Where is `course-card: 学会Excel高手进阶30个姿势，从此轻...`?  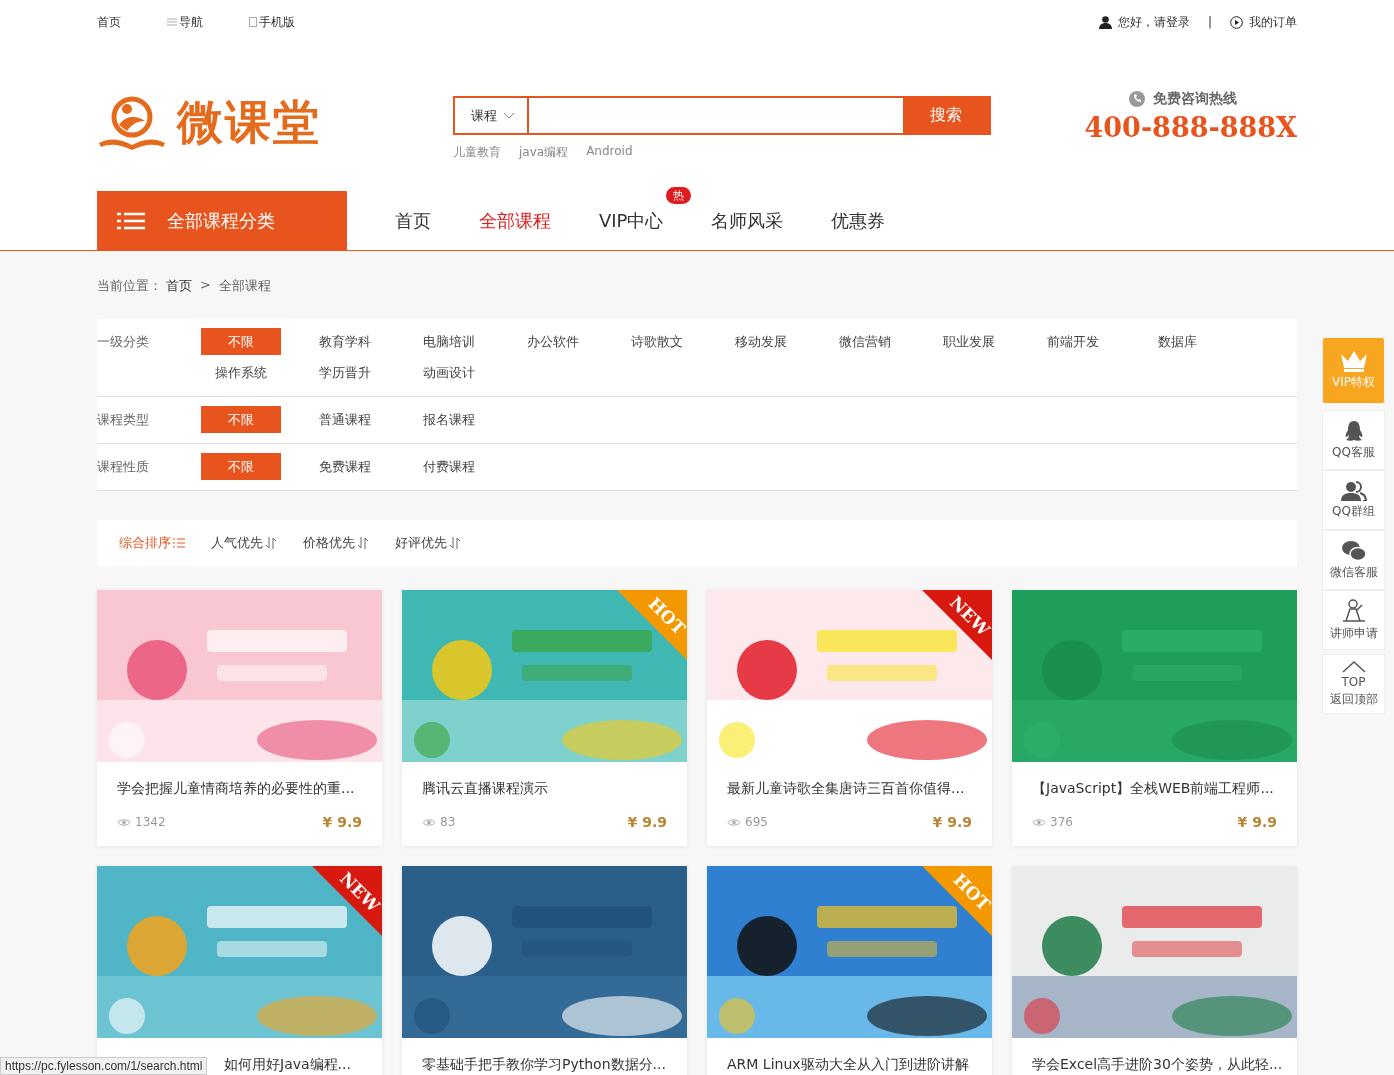 course-card: 学会Excel高手进阶30个姿势，从此轻... is located at coordinates (1154, 970).